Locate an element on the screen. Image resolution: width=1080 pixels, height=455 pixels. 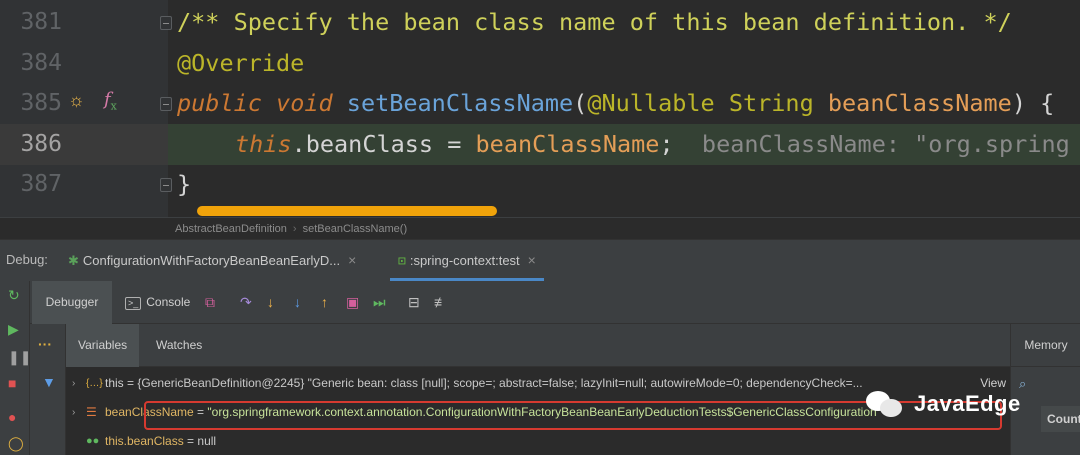
debugger-toolbar: Debugger >_ Console ⧉ ↷ ↓ ↓ ↑ ▣ ⏭ ⊟ ≢ is located at coordinates (555, 302).